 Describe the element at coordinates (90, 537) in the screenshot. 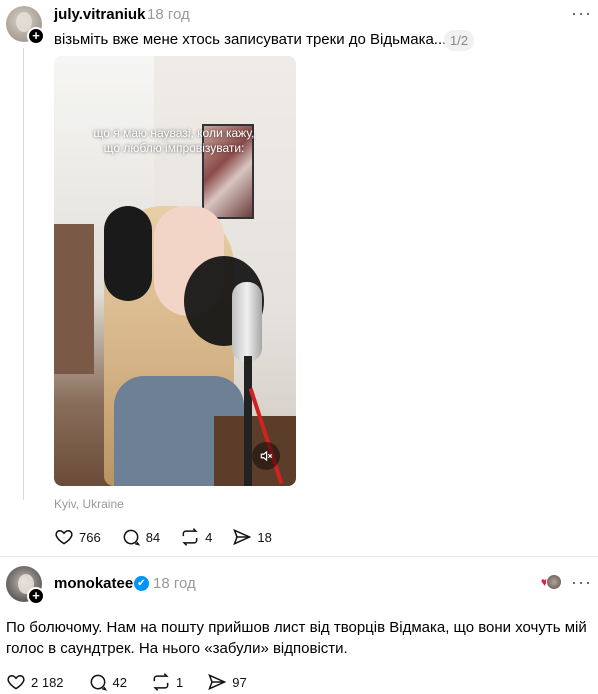

I see `like-count: 766` at that location.